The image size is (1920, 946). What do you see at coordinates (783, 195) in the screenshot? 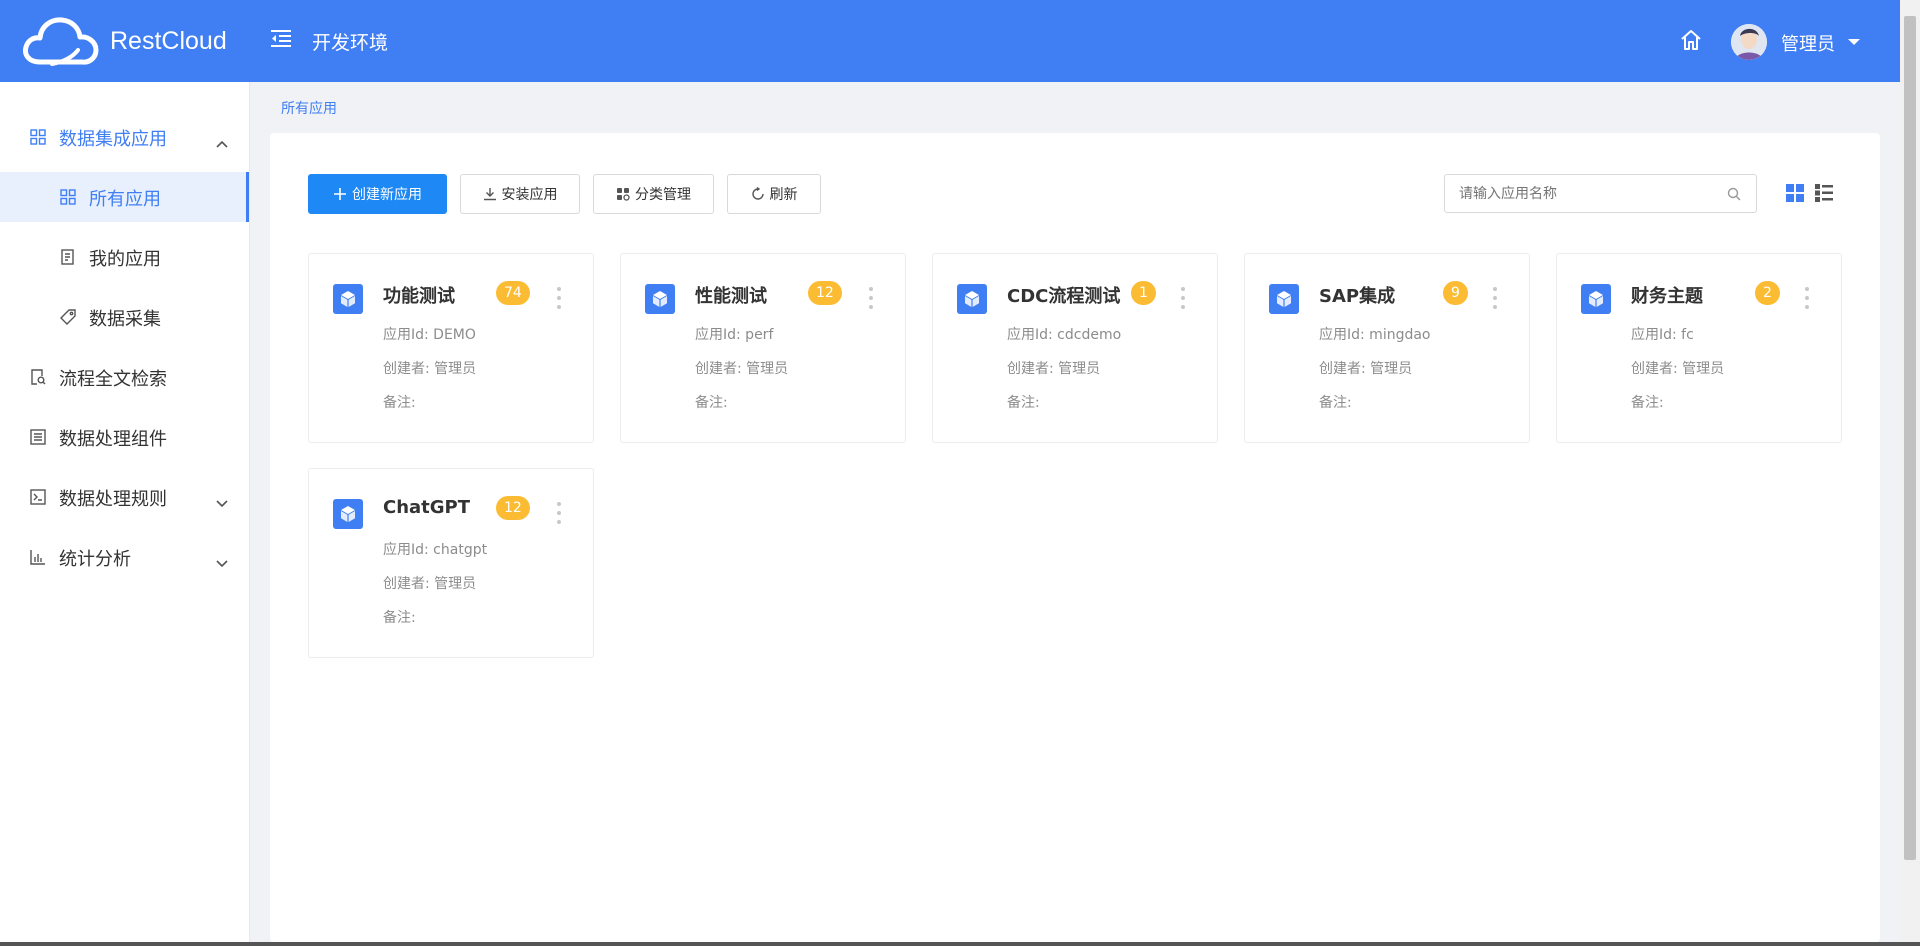
I see `refresh-label: 刷新` at bounding box center [783, 195].